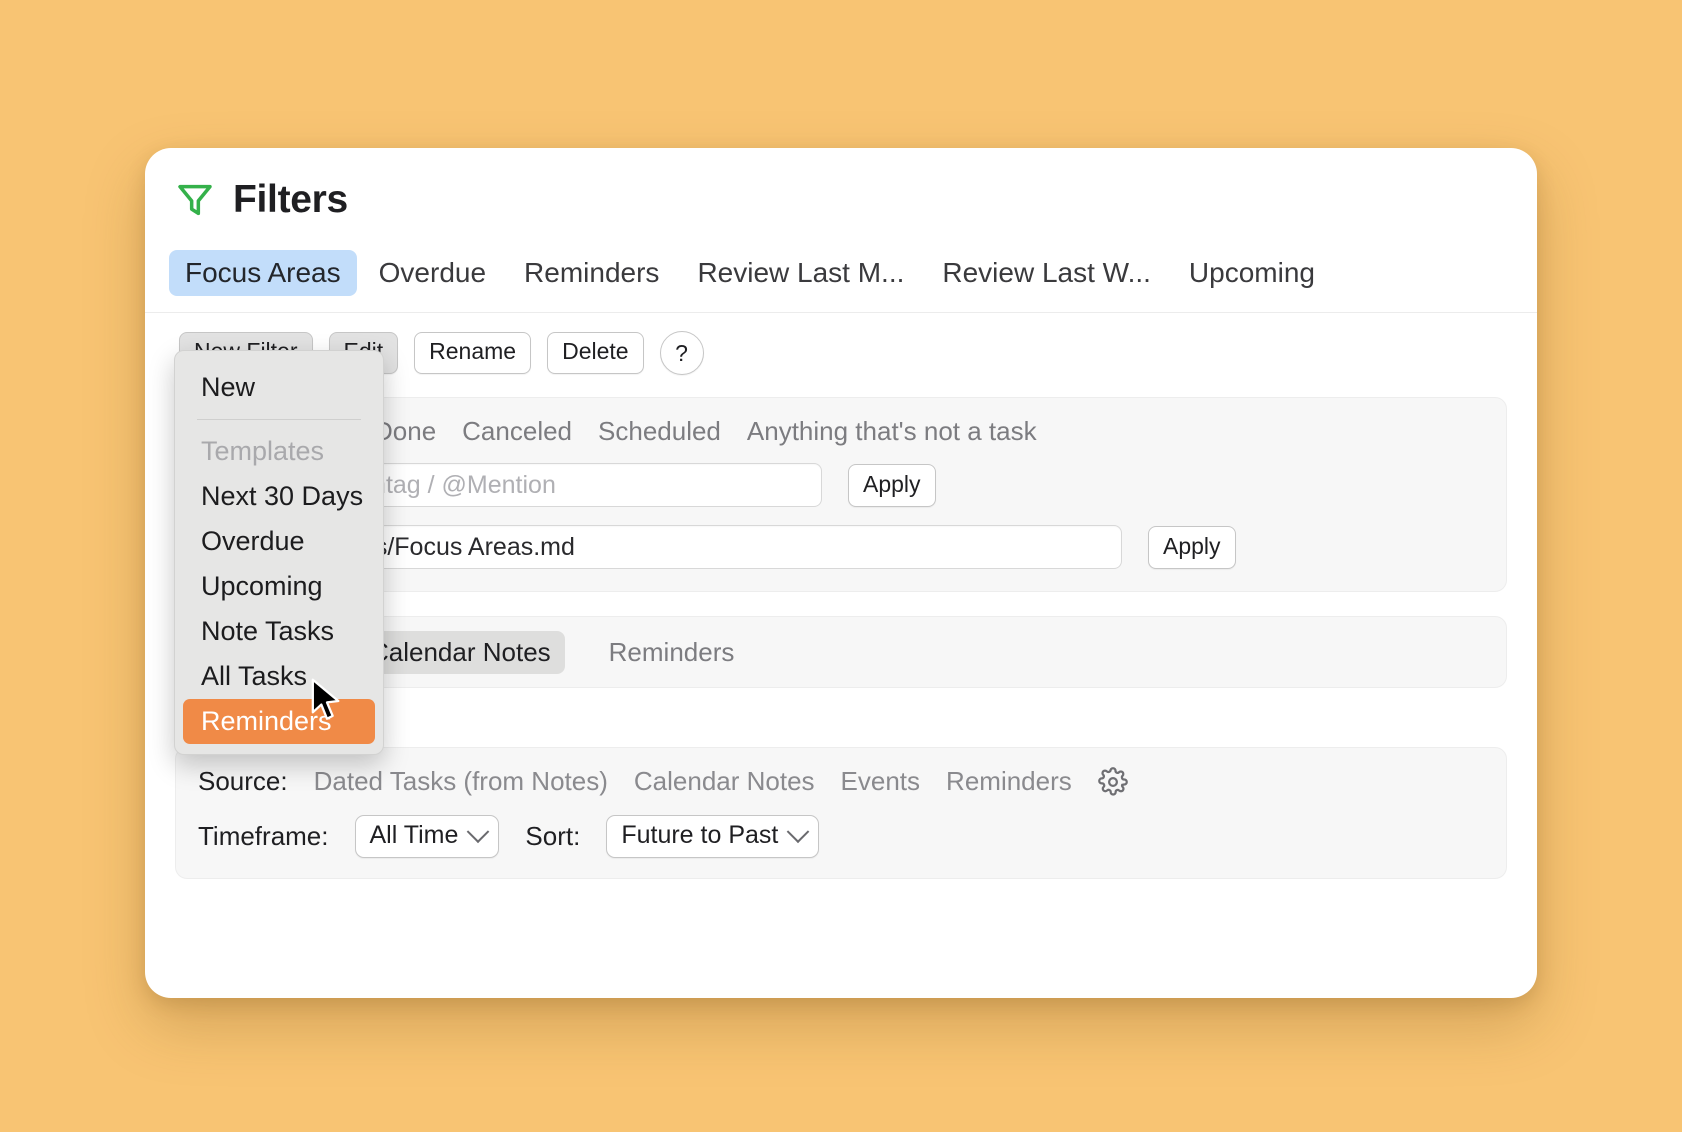  What do you see at coordinates (892, 431) in the screenshot?
I see `status-option-not-a-task: Anything that's not a task` at bounding box center [892, 431].